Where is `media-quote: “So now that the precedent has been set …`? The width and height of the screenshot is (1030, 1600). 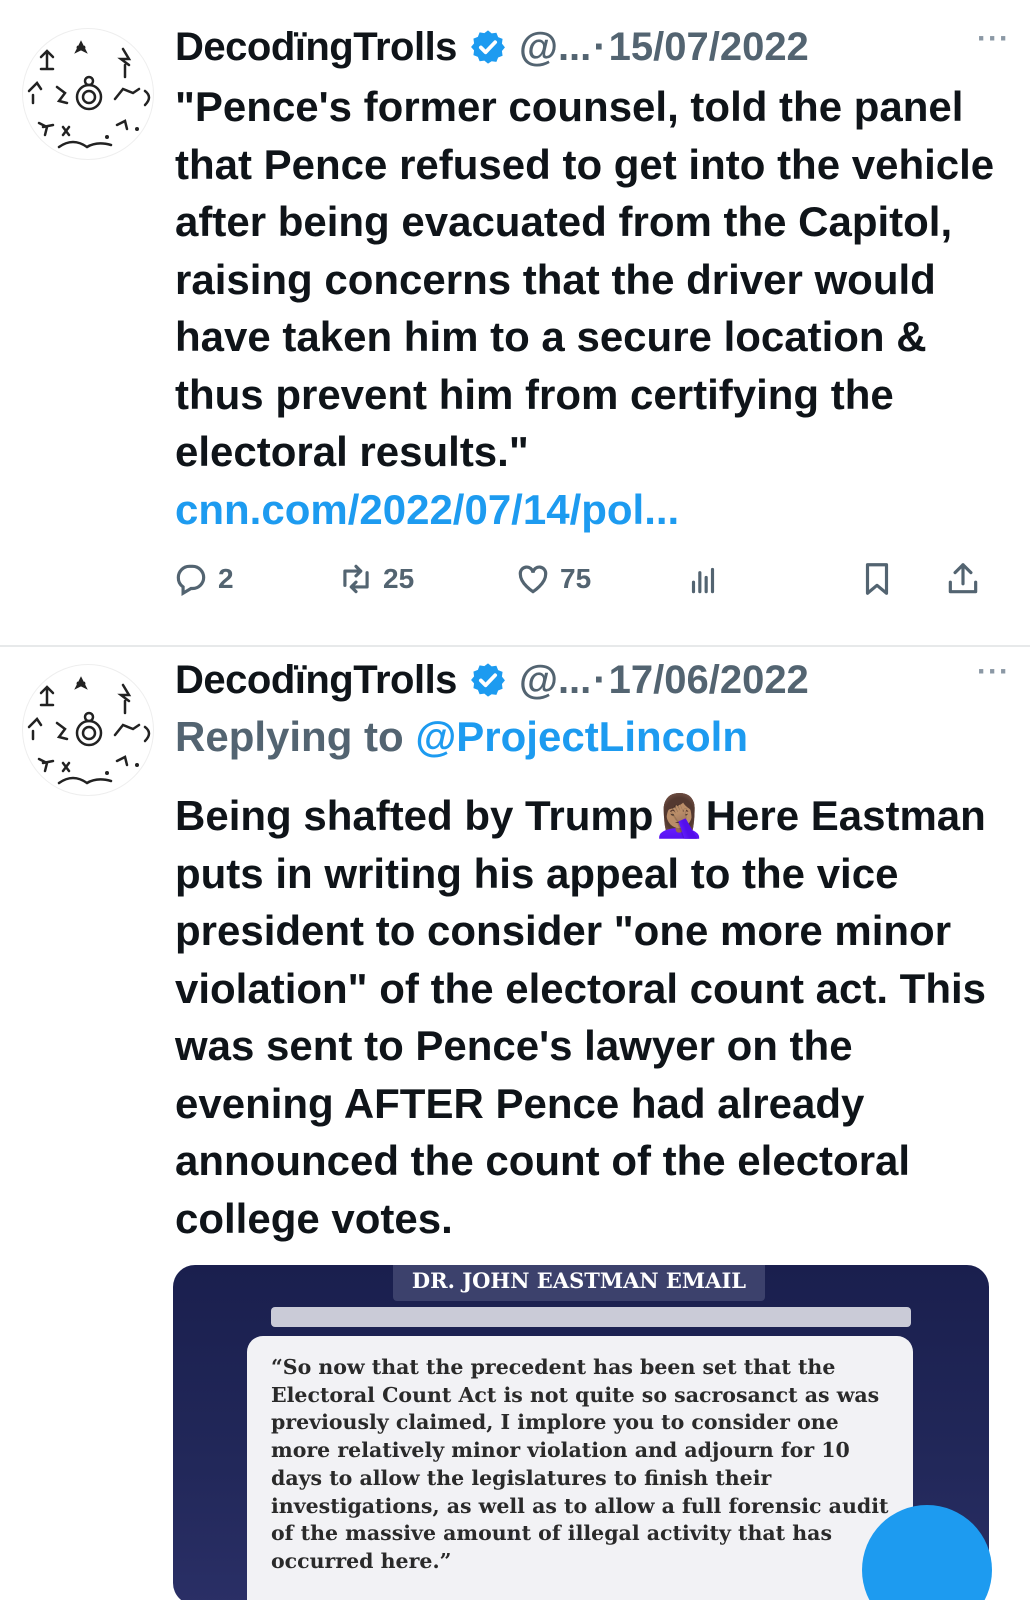 media-quote: “So now that the precedent has been set … is located at coordinates (580, 1468).